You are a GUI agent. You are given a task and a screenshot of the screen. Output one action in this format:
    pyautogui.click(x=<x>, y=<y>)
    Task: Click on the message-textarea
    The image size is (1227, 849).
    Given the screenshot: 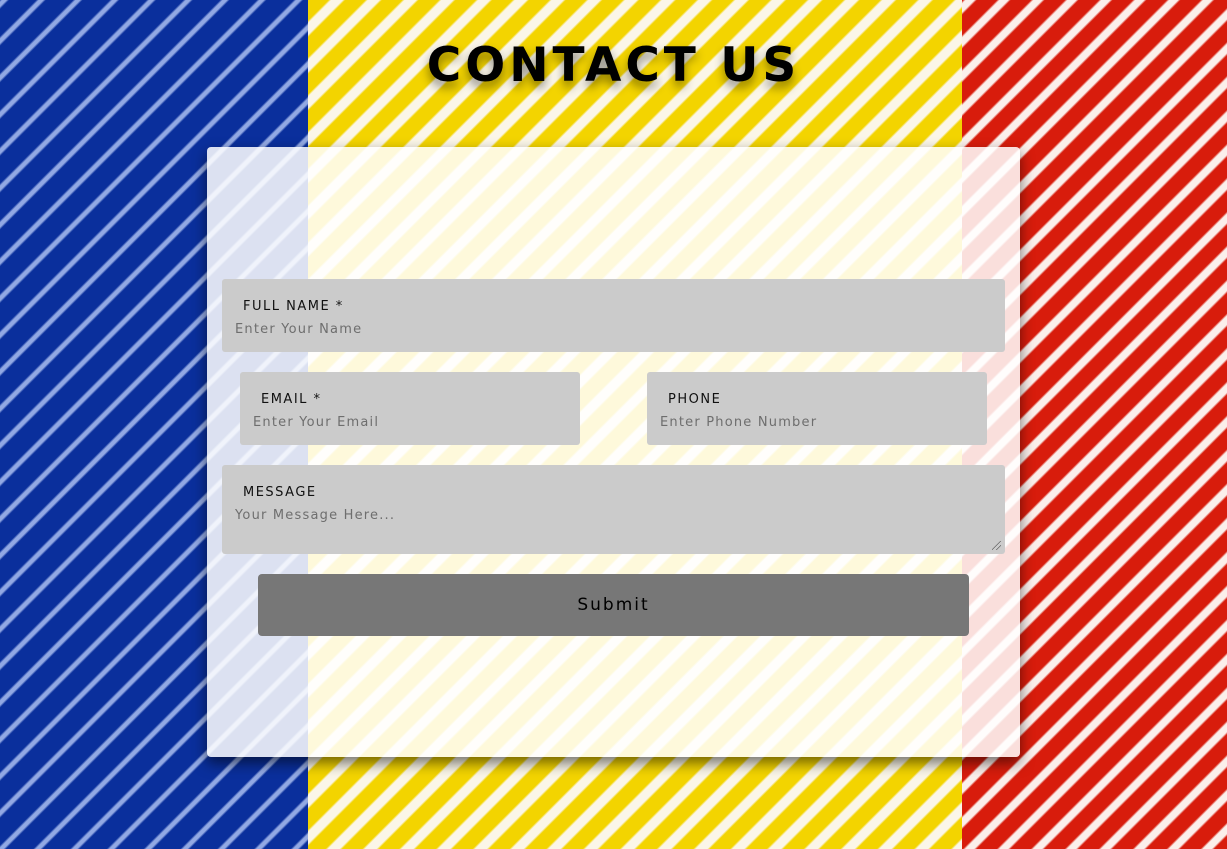 What is the action you would take?
    pyautogui.click(x=611, y=527)
    